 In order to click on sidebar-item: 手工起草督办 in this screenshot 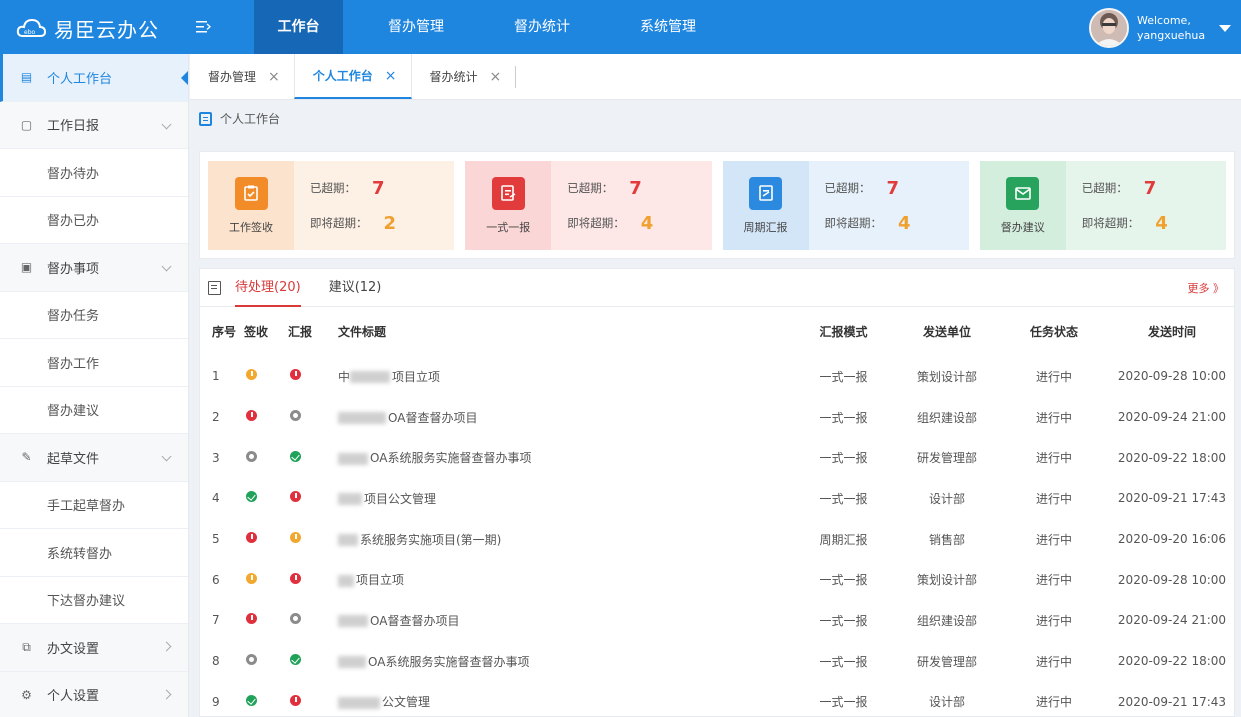, I will do `click(94, 505)`.